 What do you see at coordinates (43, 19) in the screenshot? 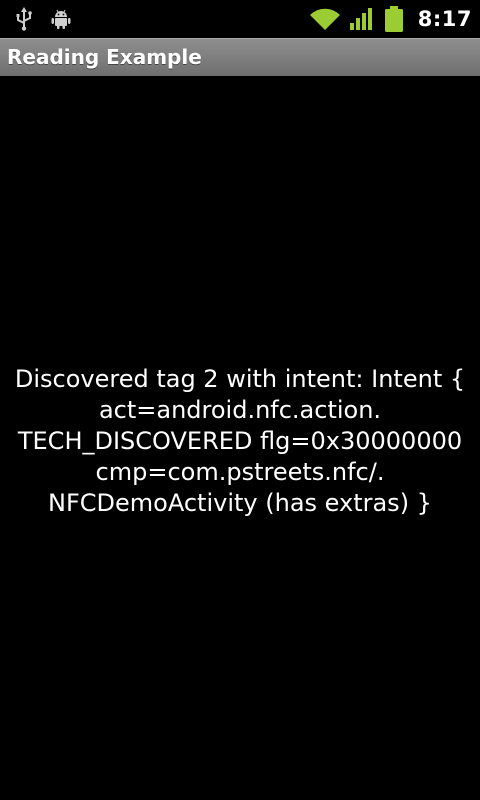
I see `notification-icons` at bounding box center [43, 19].